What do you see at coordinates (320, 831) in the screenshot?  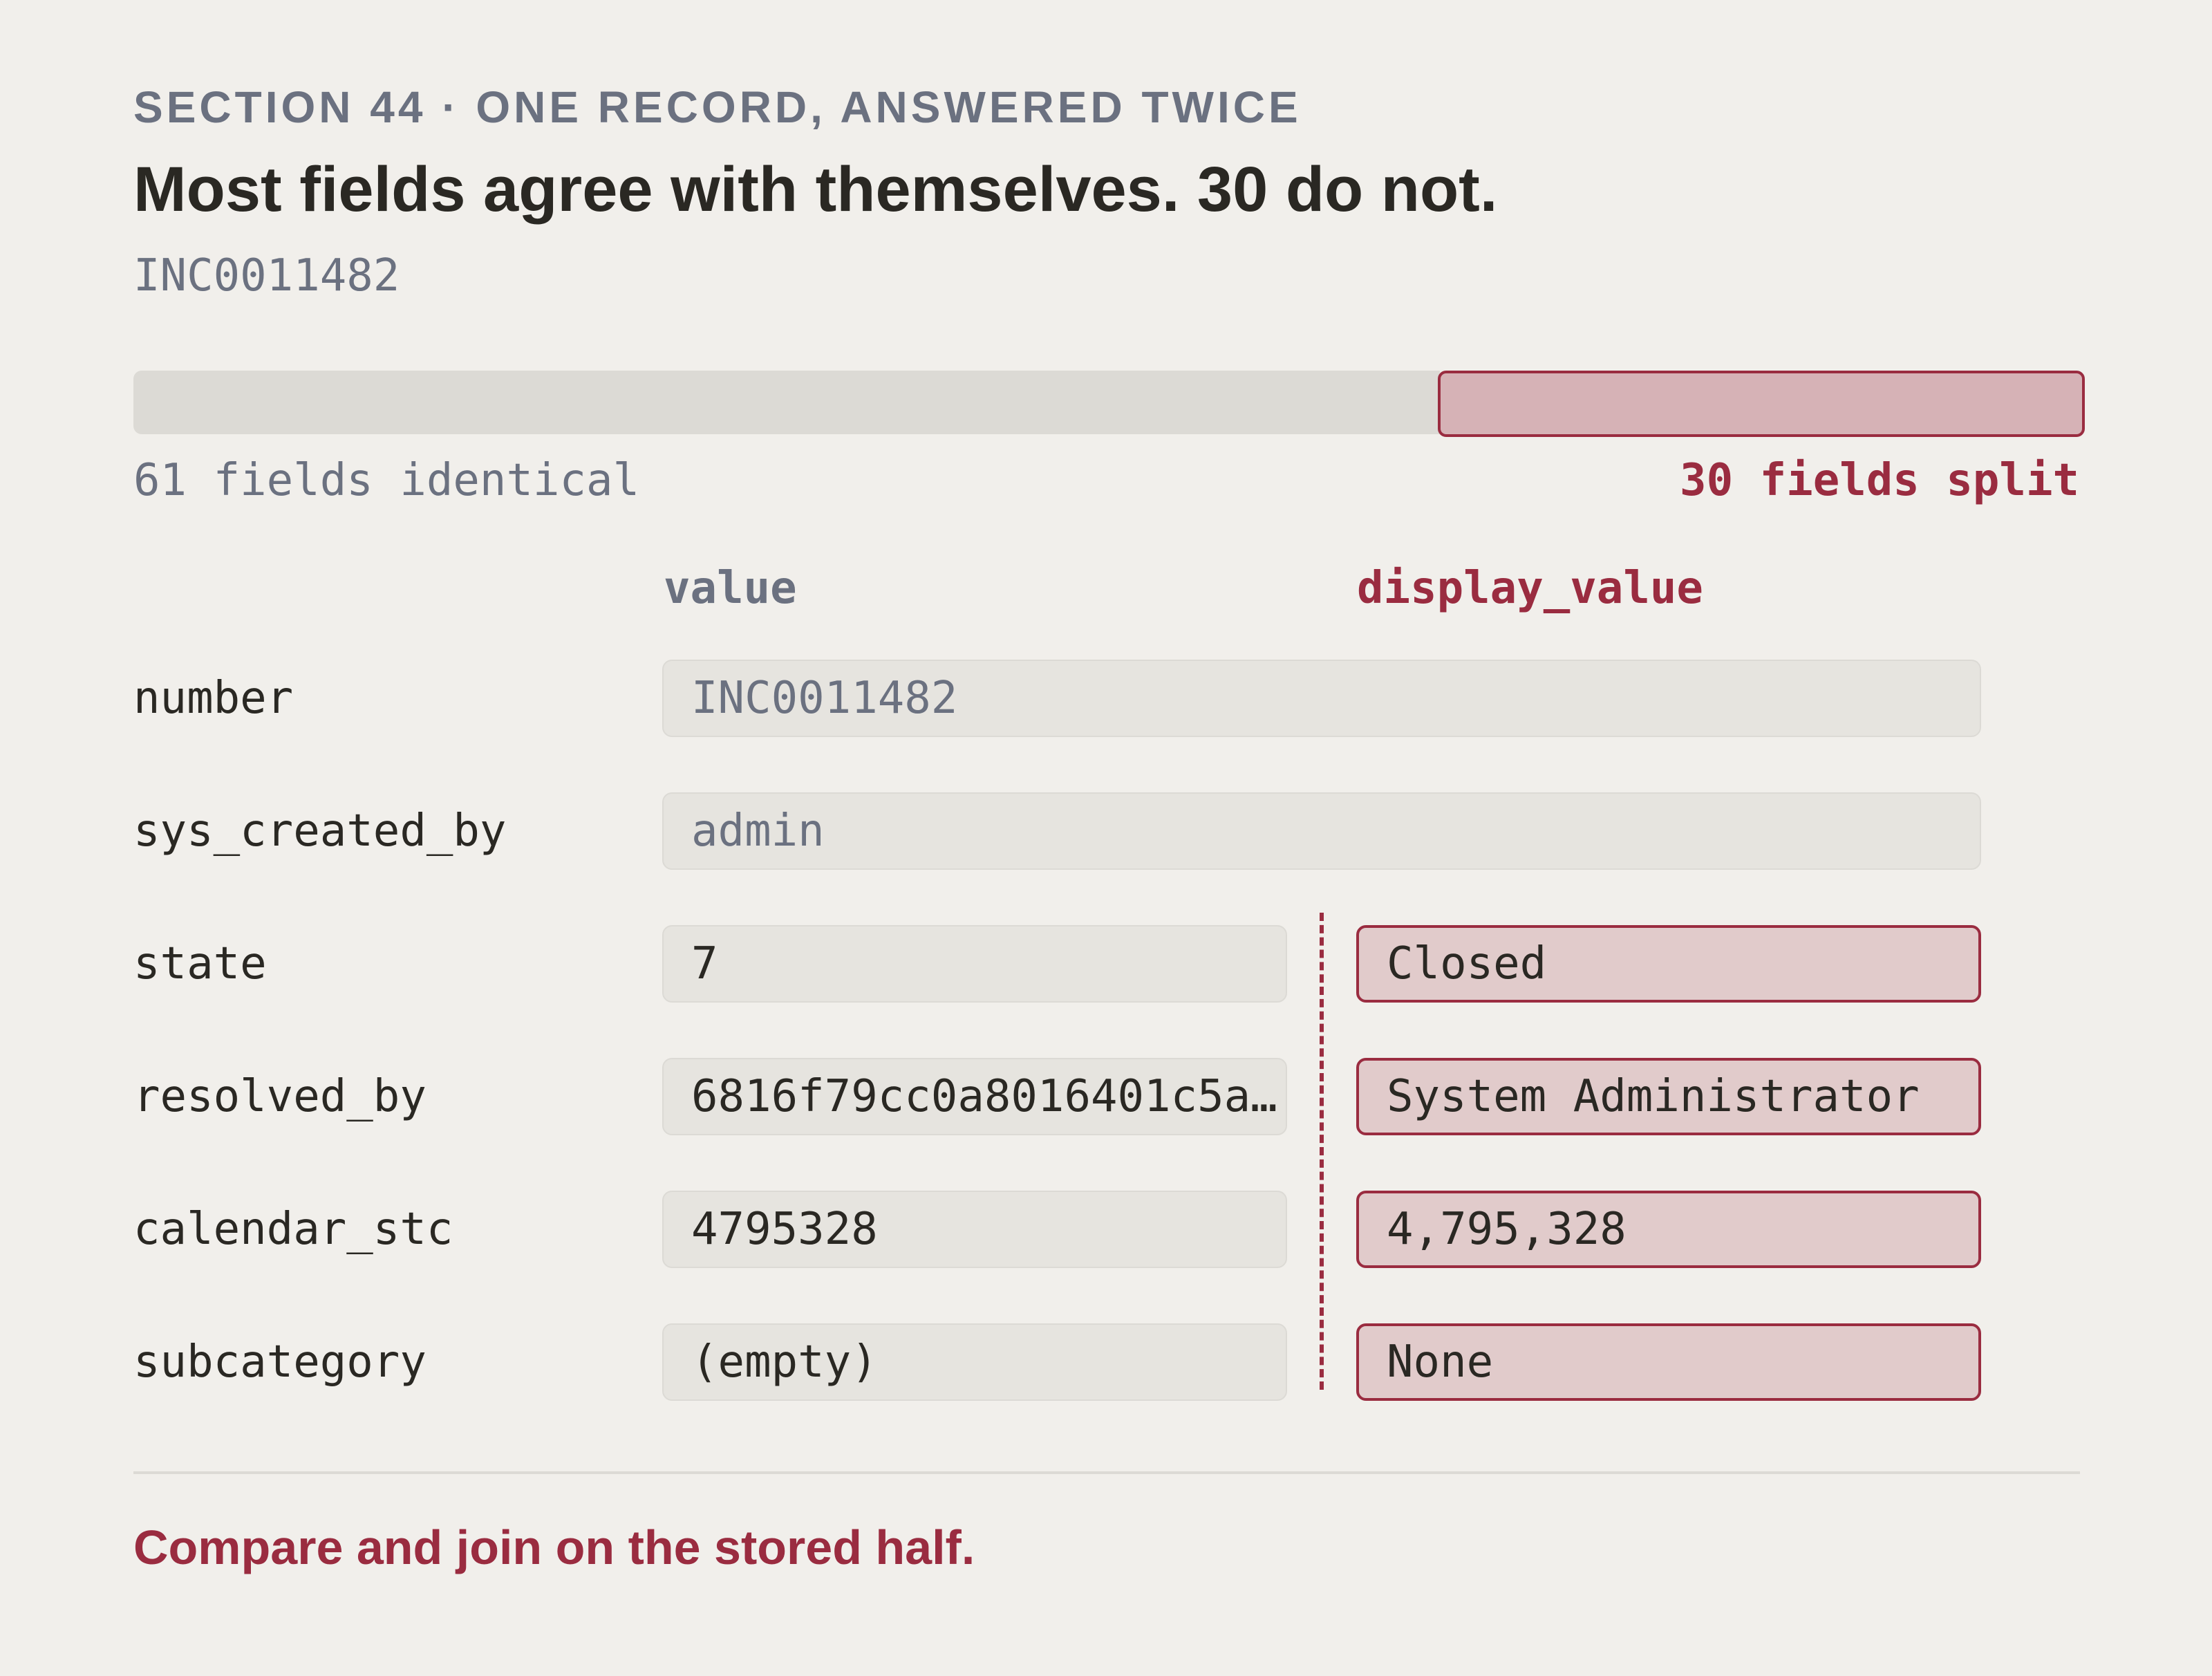 I see `field-name-sys-created-by: sys_created_by` at bounding box center [320, 831].